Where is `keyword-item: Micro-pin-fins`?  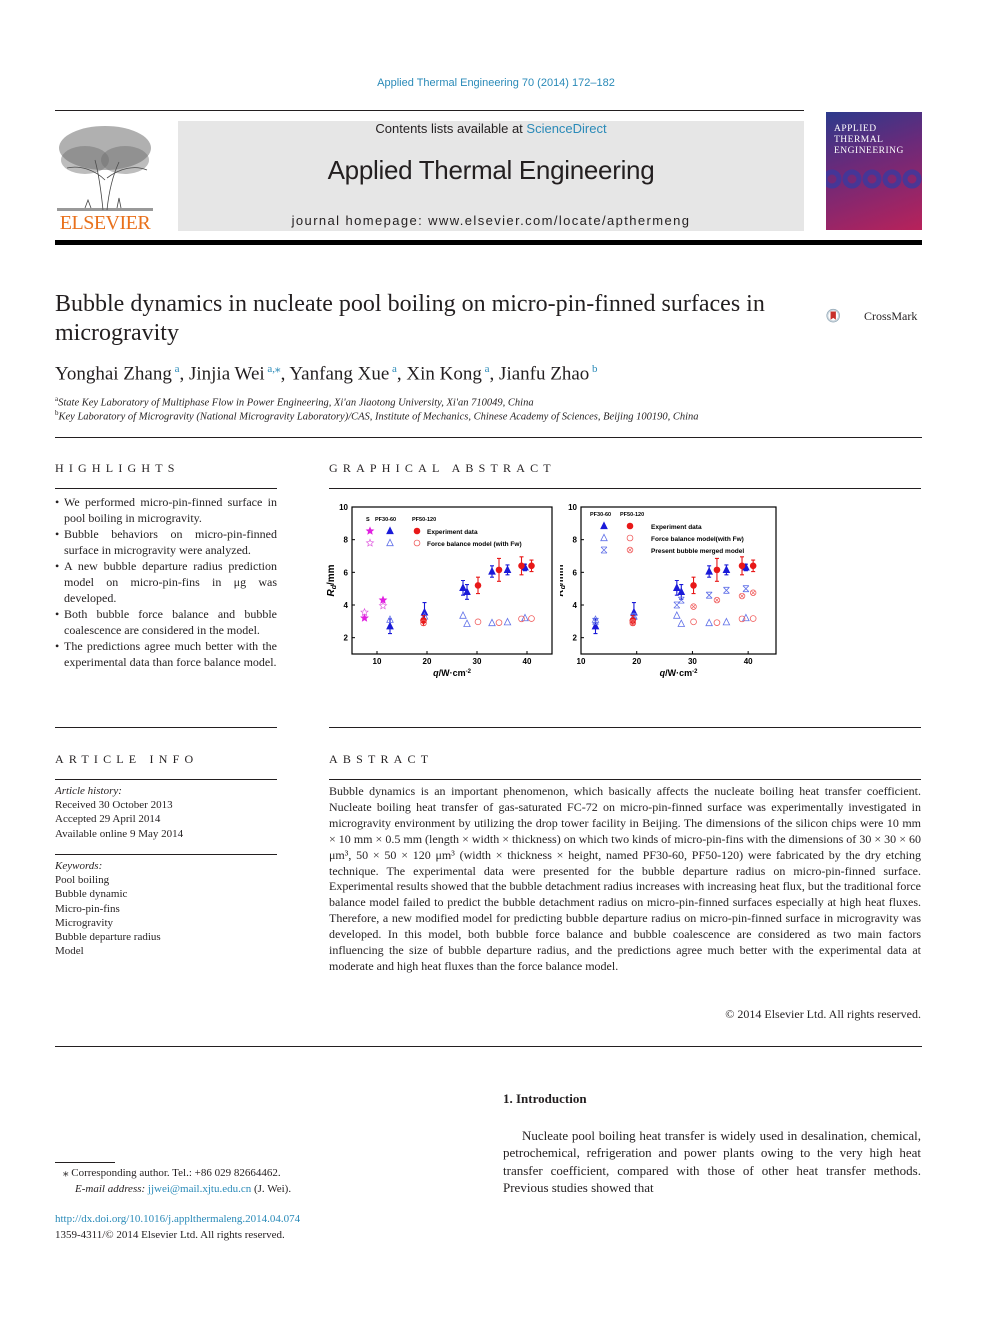 keyword-item: Micro-pin-fins is located at coordinates (166, 909).